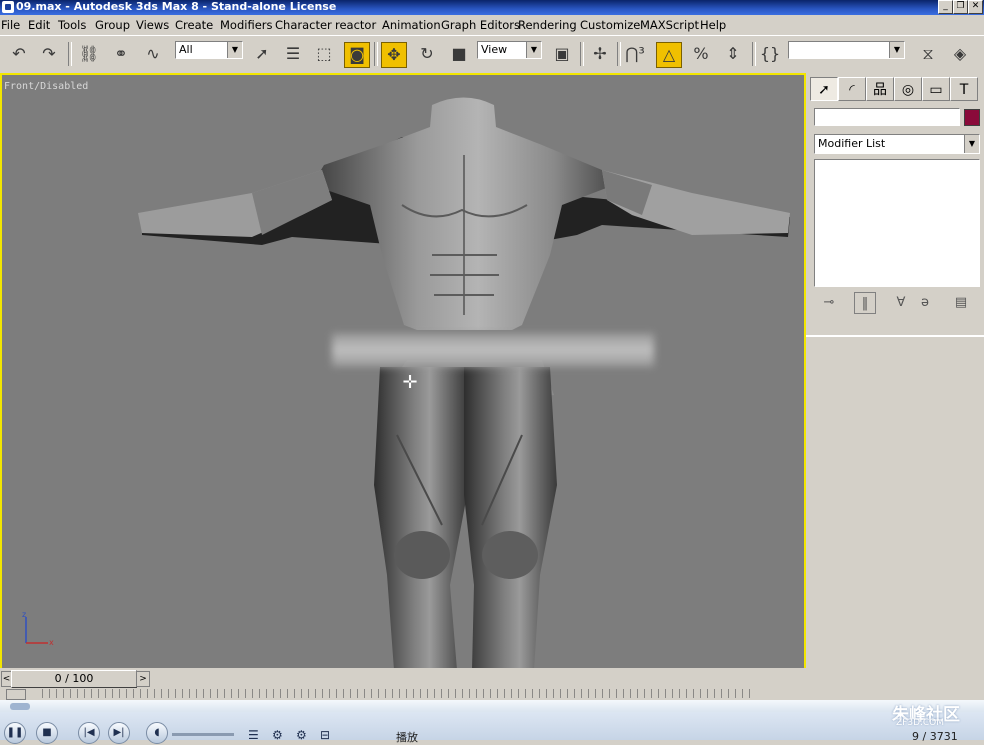 The width and height of the screenshot is (984, 745). What do you see at coordinates (852, 89) in the screenshot?
I see `modify-icon: ◜` at bounding box center [852, 89].